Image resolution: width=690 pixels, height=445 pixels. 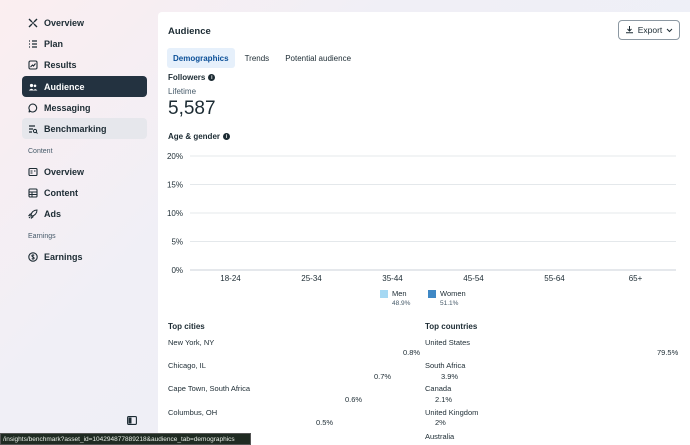 What do you see at coordinates (412, 352) in the screenshot?
I see `city-value: 0.8%` at bounding box center [412, 352].